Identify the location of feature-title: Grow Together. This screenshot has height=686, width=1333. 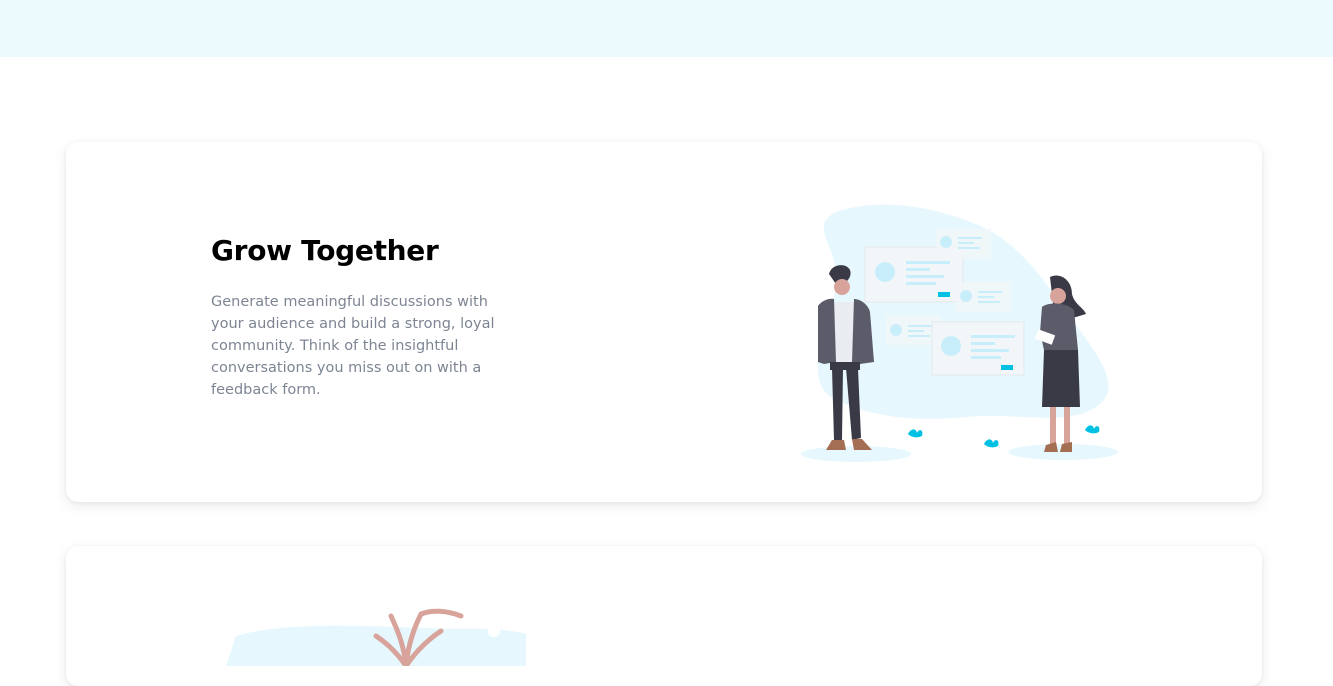
(325, 250).